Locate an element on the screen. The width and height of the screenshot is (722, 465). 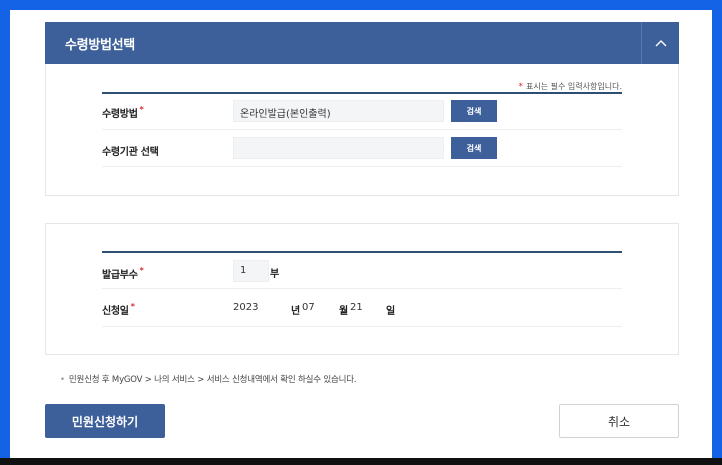
chevron-up-icon is located at coordinates (660, 43).